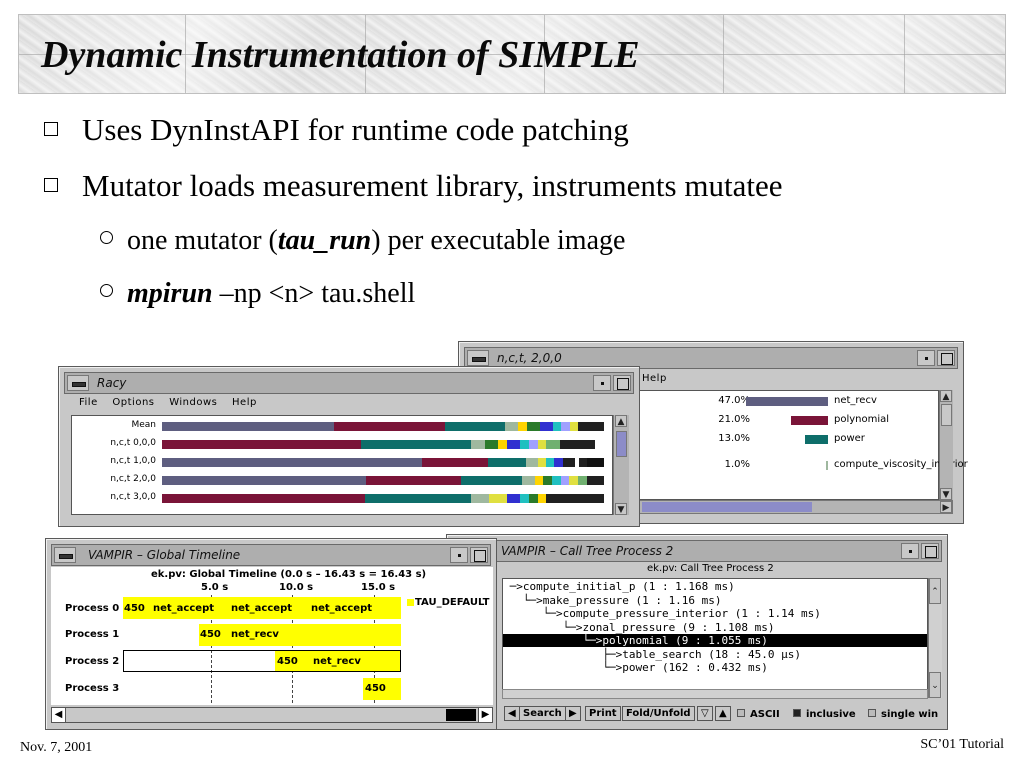  Describe the element at coordinates (88, 402) in the screenshot. I see `menu-file: File` at that location.